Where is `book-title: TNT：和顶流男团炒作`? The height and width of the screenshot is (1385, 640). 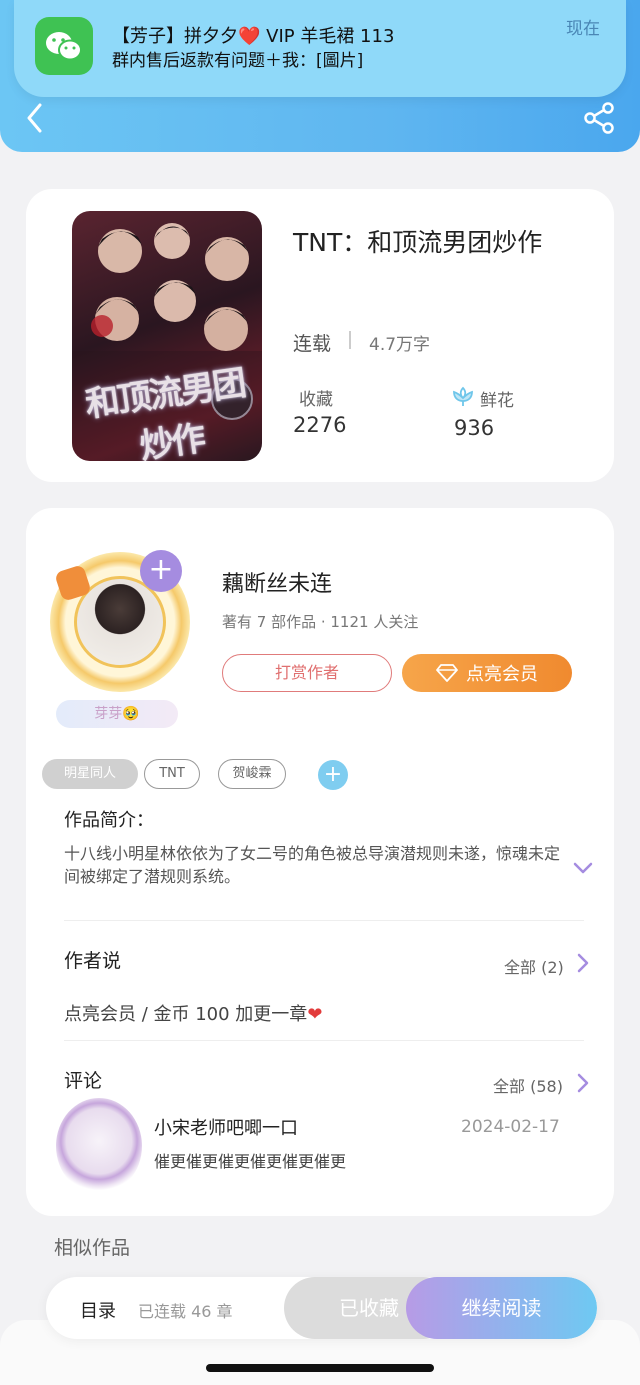 book-title: TNT：和顶流男团炒作 is located at coordinates (418, 242).